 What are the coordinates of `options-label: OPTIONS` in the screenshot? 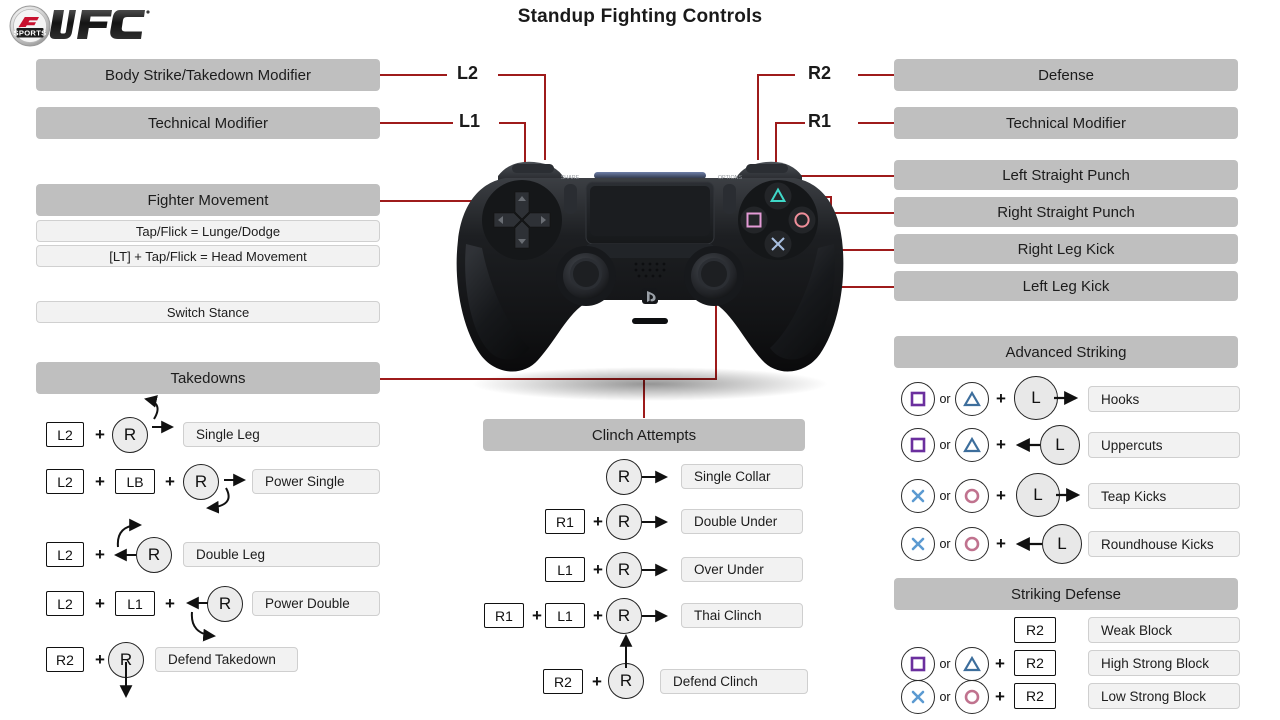 It's located at (730, 178).